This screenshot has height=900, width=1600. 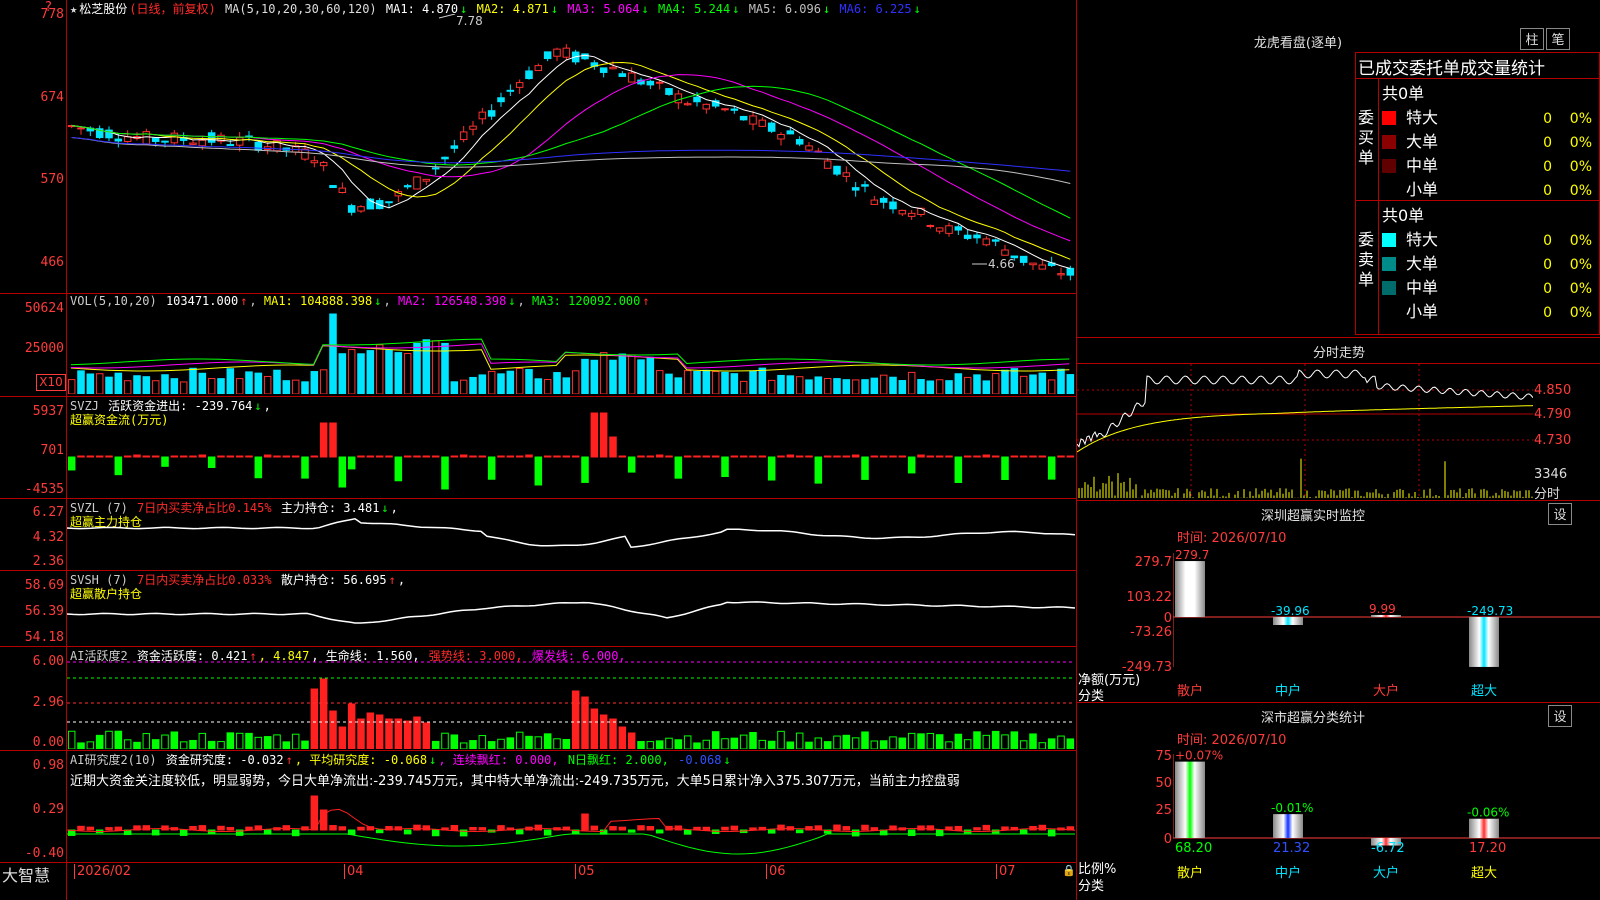 I want to click on axis-tick: 103.22, so click(x=1149, y=597).